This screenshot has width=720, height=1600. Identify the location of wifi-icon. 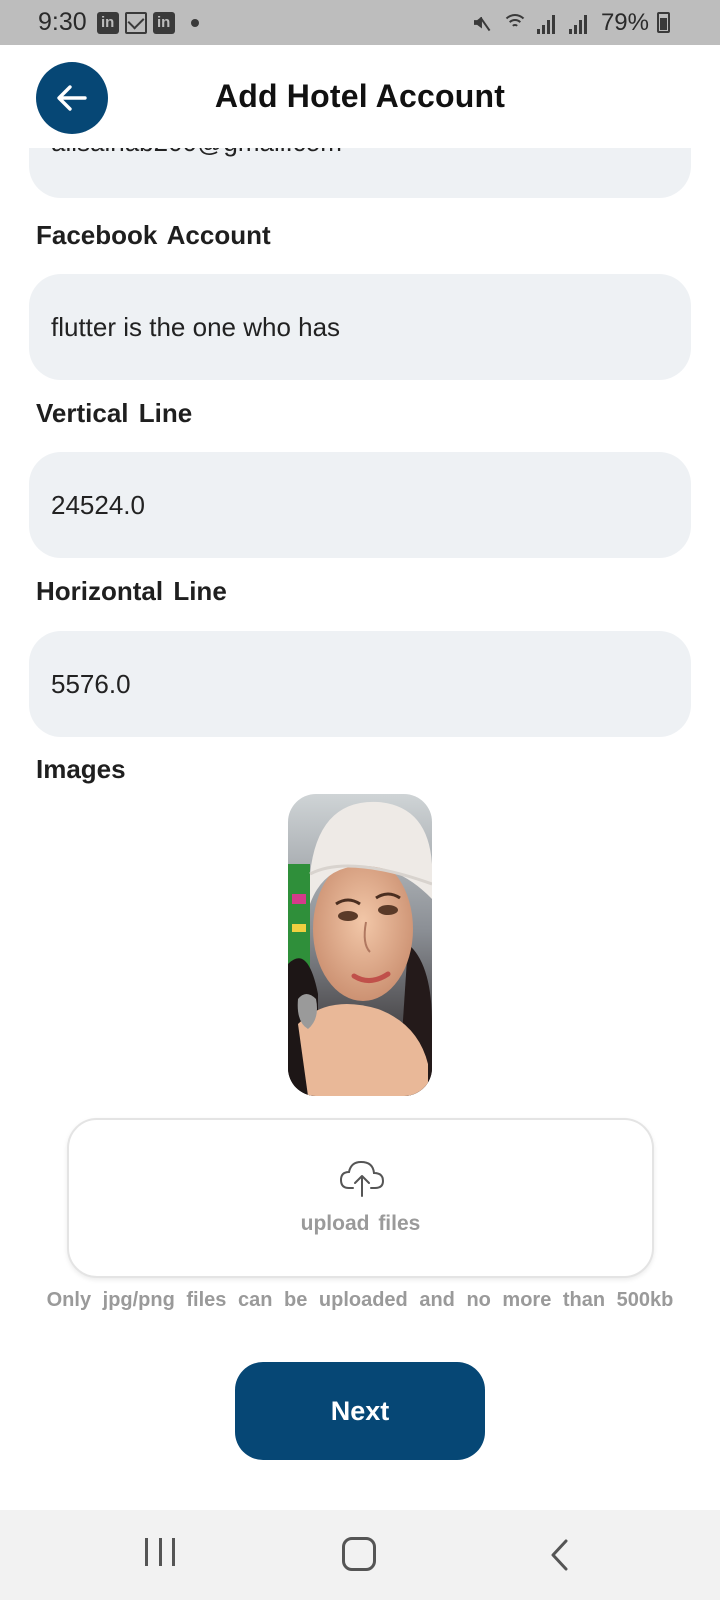
(515, 23).